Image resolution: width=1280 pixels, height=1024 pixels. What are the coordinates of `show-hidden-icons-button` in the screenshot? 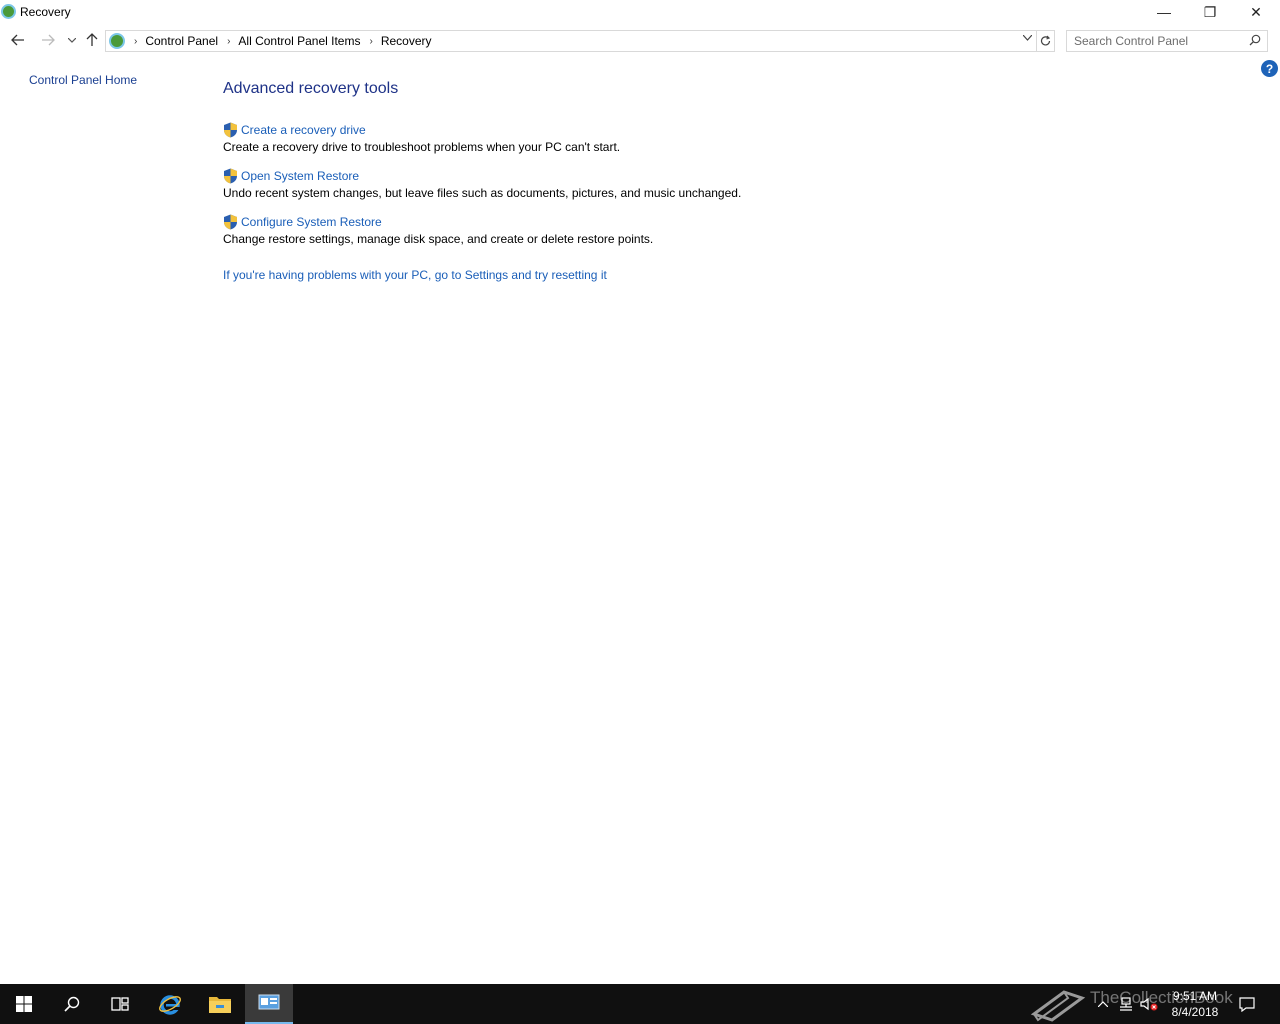 It's located at (1103, 1004).